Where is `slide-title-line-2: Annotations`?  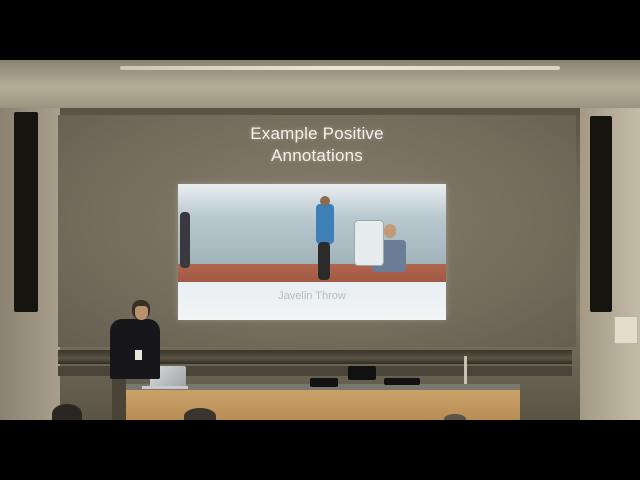
slide-title-line-2: Annotations is located at coordinates (317, 155).